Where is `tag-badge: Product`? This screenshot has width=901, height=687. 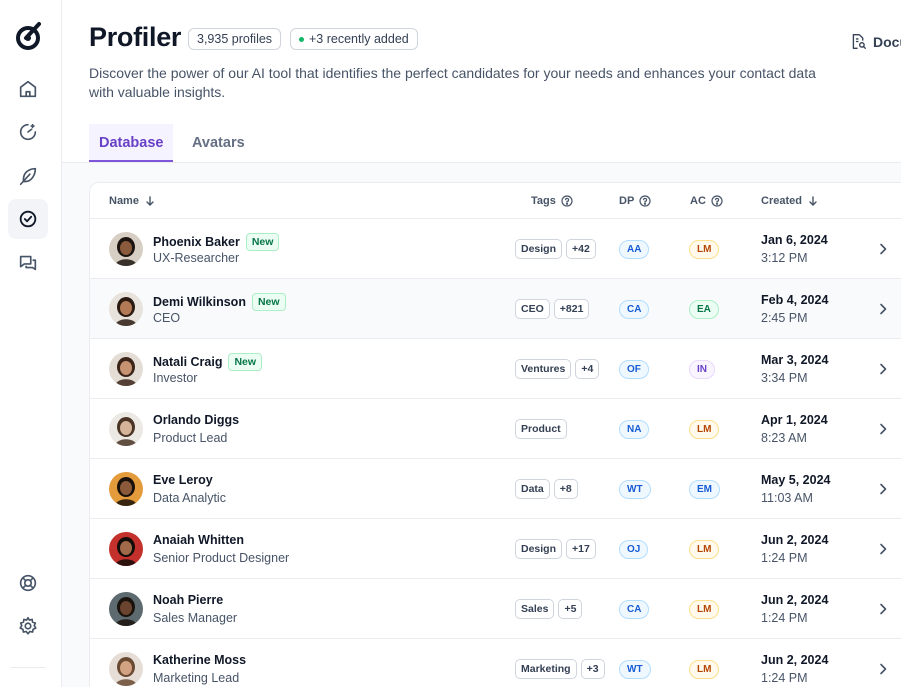
tag-badge: Product is located at coordinates (541, 429).